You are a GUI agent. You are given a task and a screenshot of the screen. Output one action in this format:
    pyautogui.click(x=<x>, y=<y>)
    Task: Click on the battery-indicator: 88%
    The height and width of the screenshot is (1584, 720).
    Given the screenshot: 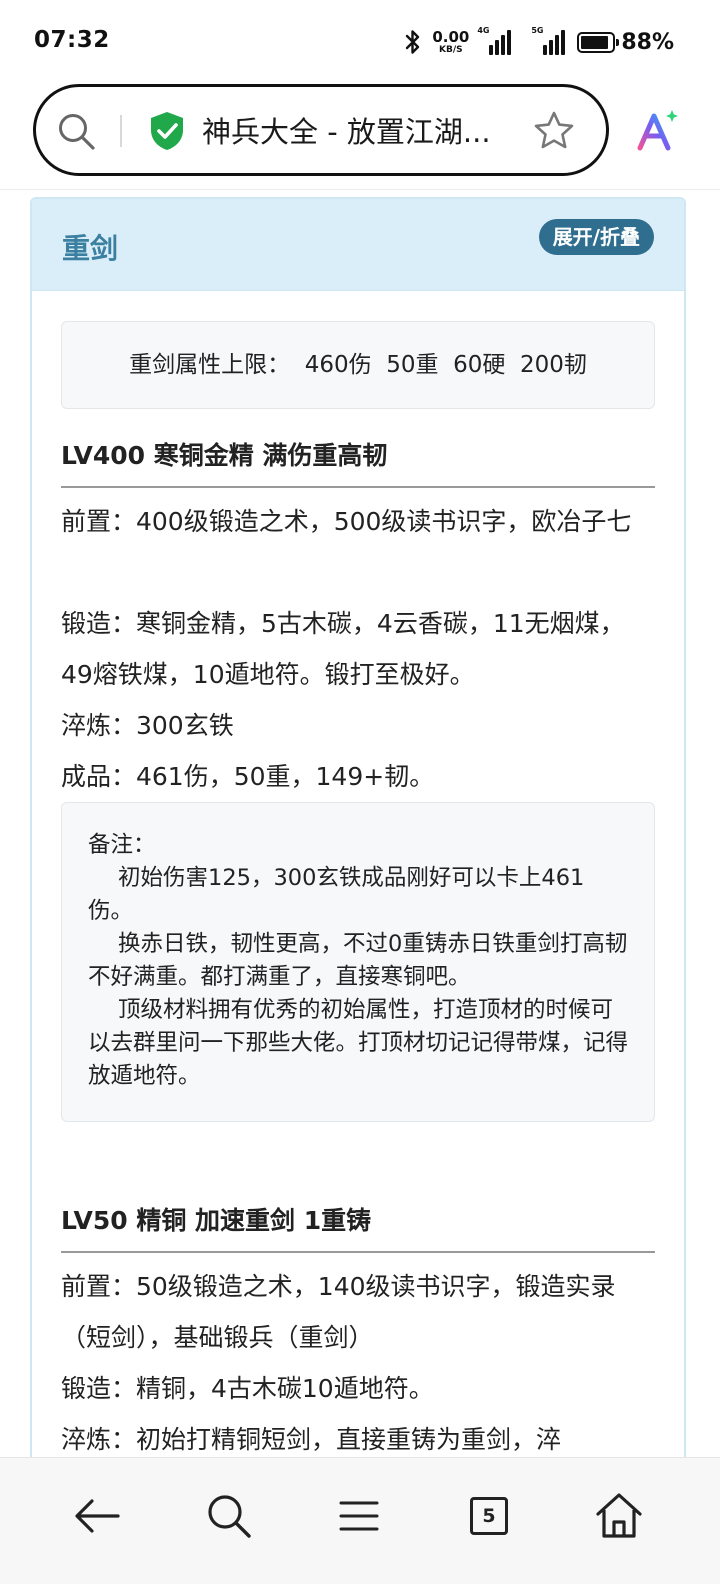 What is the action you would take?
    pyautogui.click(x=625, y=42)
    